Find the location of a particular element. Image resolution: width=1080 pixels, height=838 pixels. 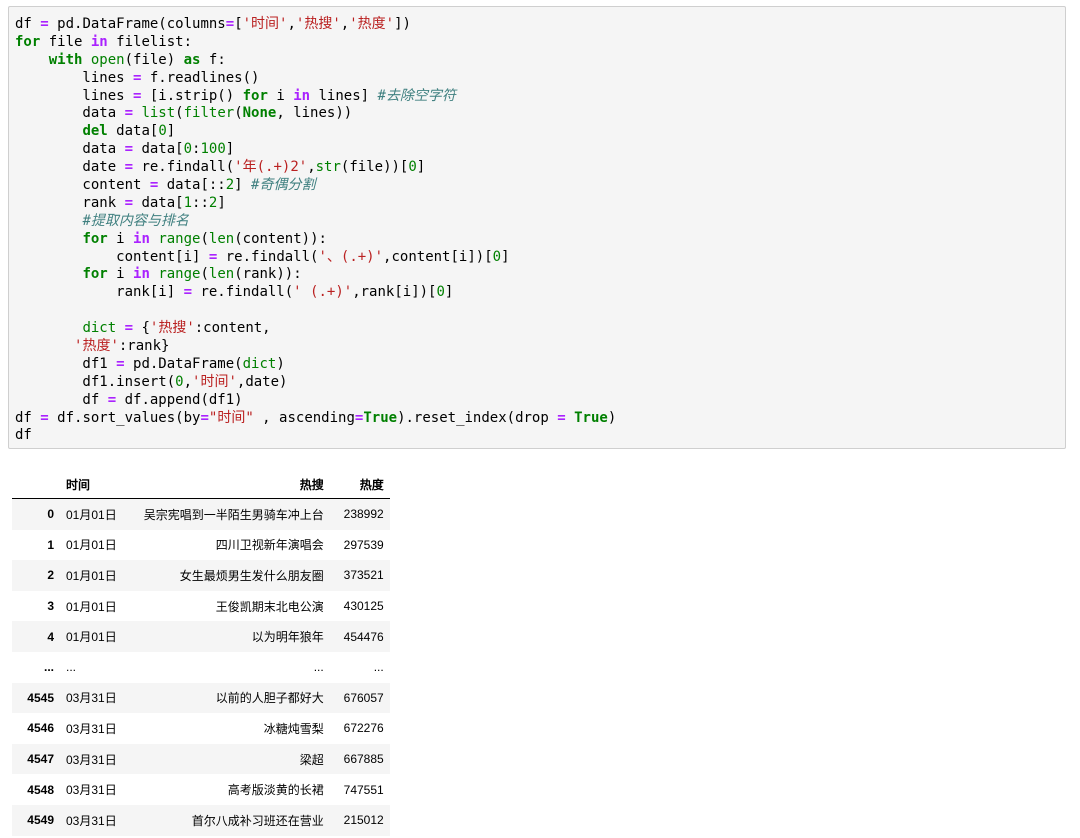

code-token: "时间" is located at coordinates (231, 417).